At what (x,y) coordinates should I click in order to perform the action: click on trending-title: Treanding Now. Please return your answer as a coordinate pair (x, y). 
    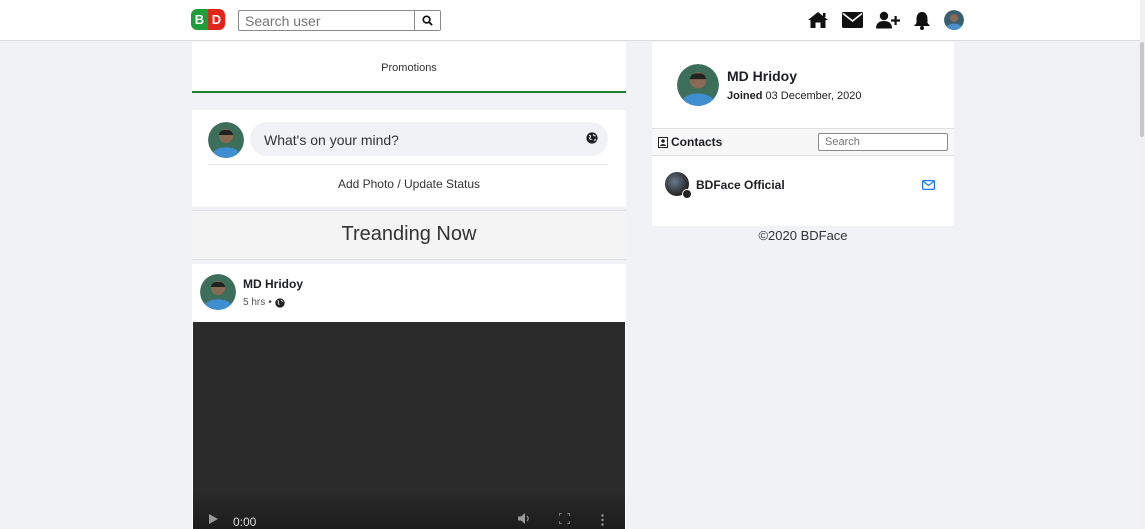
    Looking at the image, I should click on (409, 234).